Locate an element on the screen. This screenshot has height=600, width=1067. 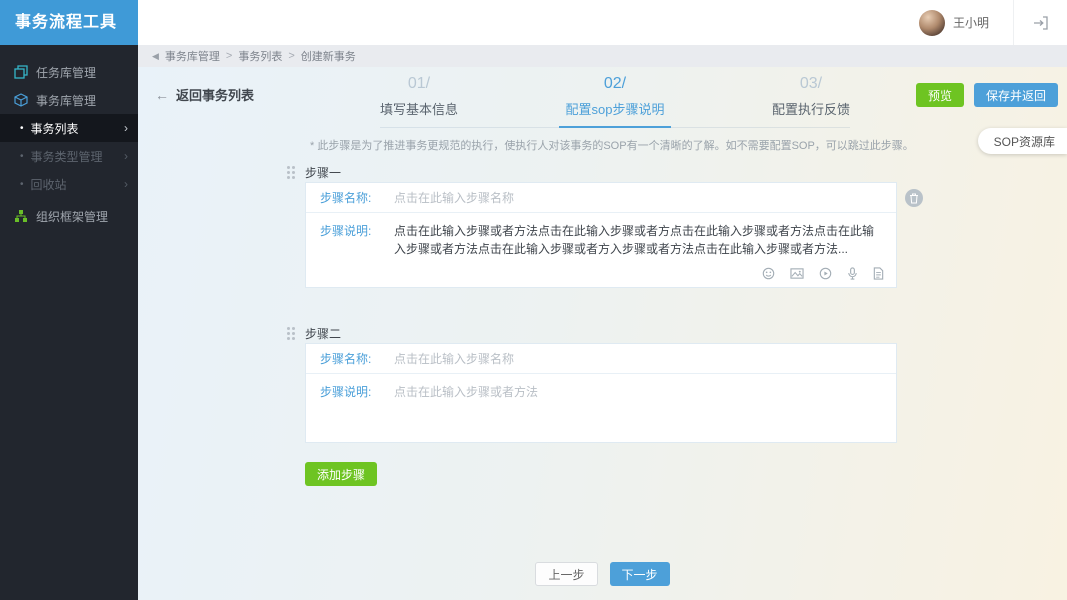
emoji-icon is located at coordinates (768, 273).